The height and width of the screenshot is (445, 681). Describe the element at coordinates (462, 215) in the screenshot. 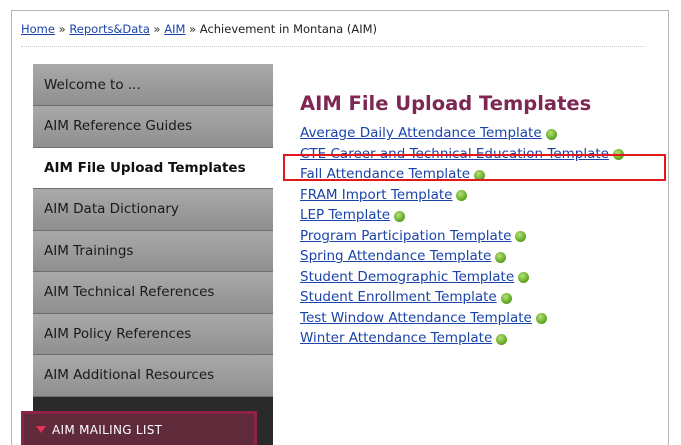

I see `list-item: LEP Template` at that location.